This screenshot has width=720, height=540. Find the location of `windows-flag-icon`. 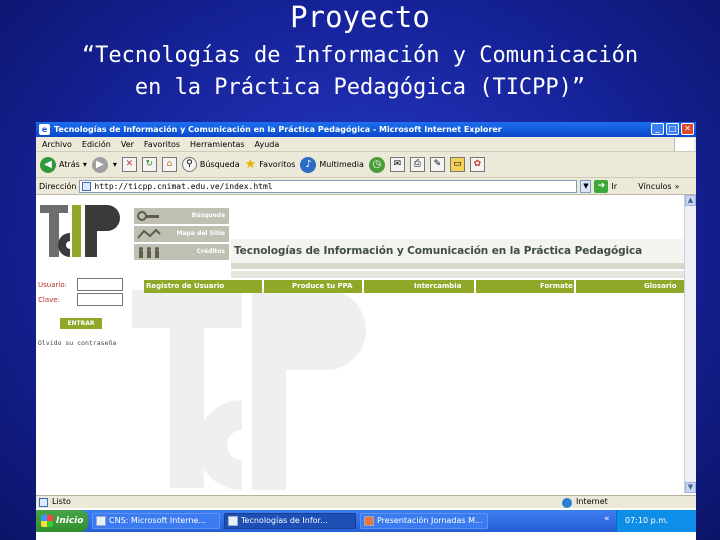

windows-flag-icon is located at coordinates (47, 521).